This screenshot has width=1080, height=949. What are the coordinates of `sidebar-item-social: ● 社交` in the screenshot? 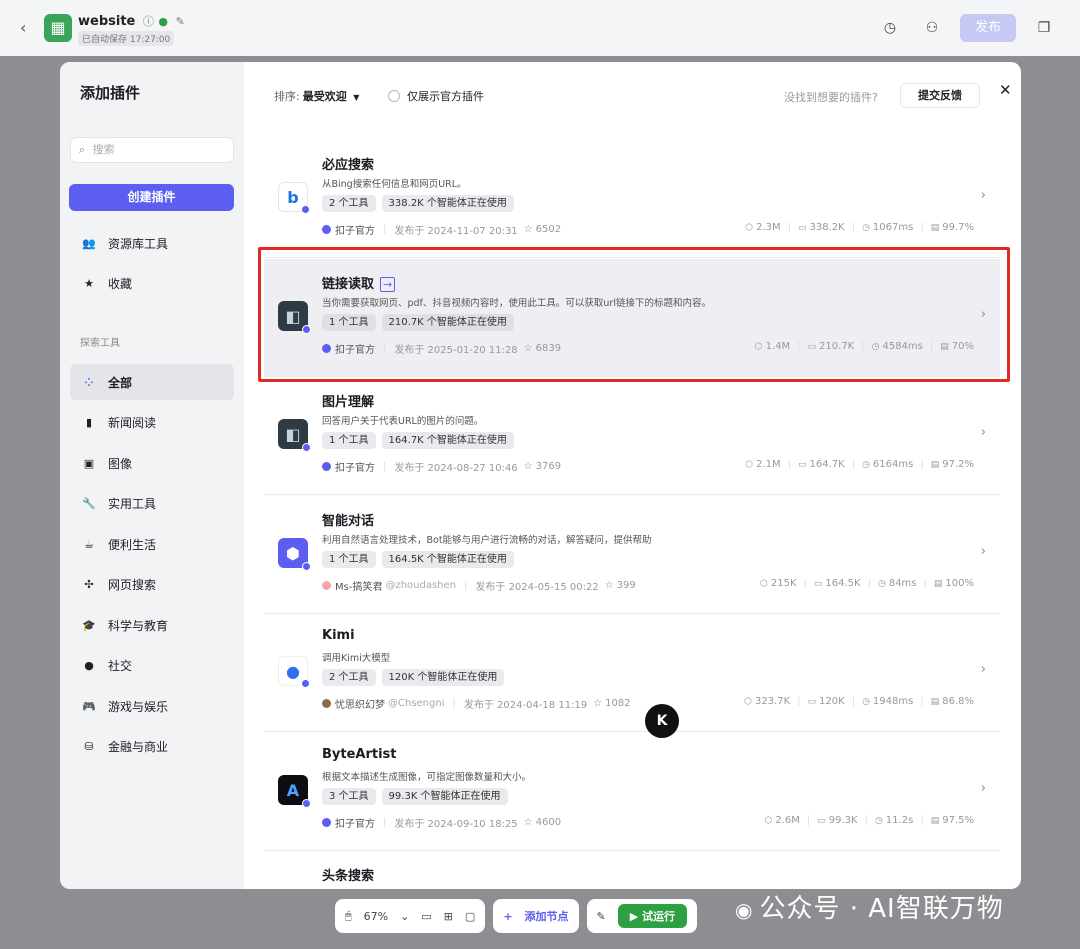 It's located at (152, 665).